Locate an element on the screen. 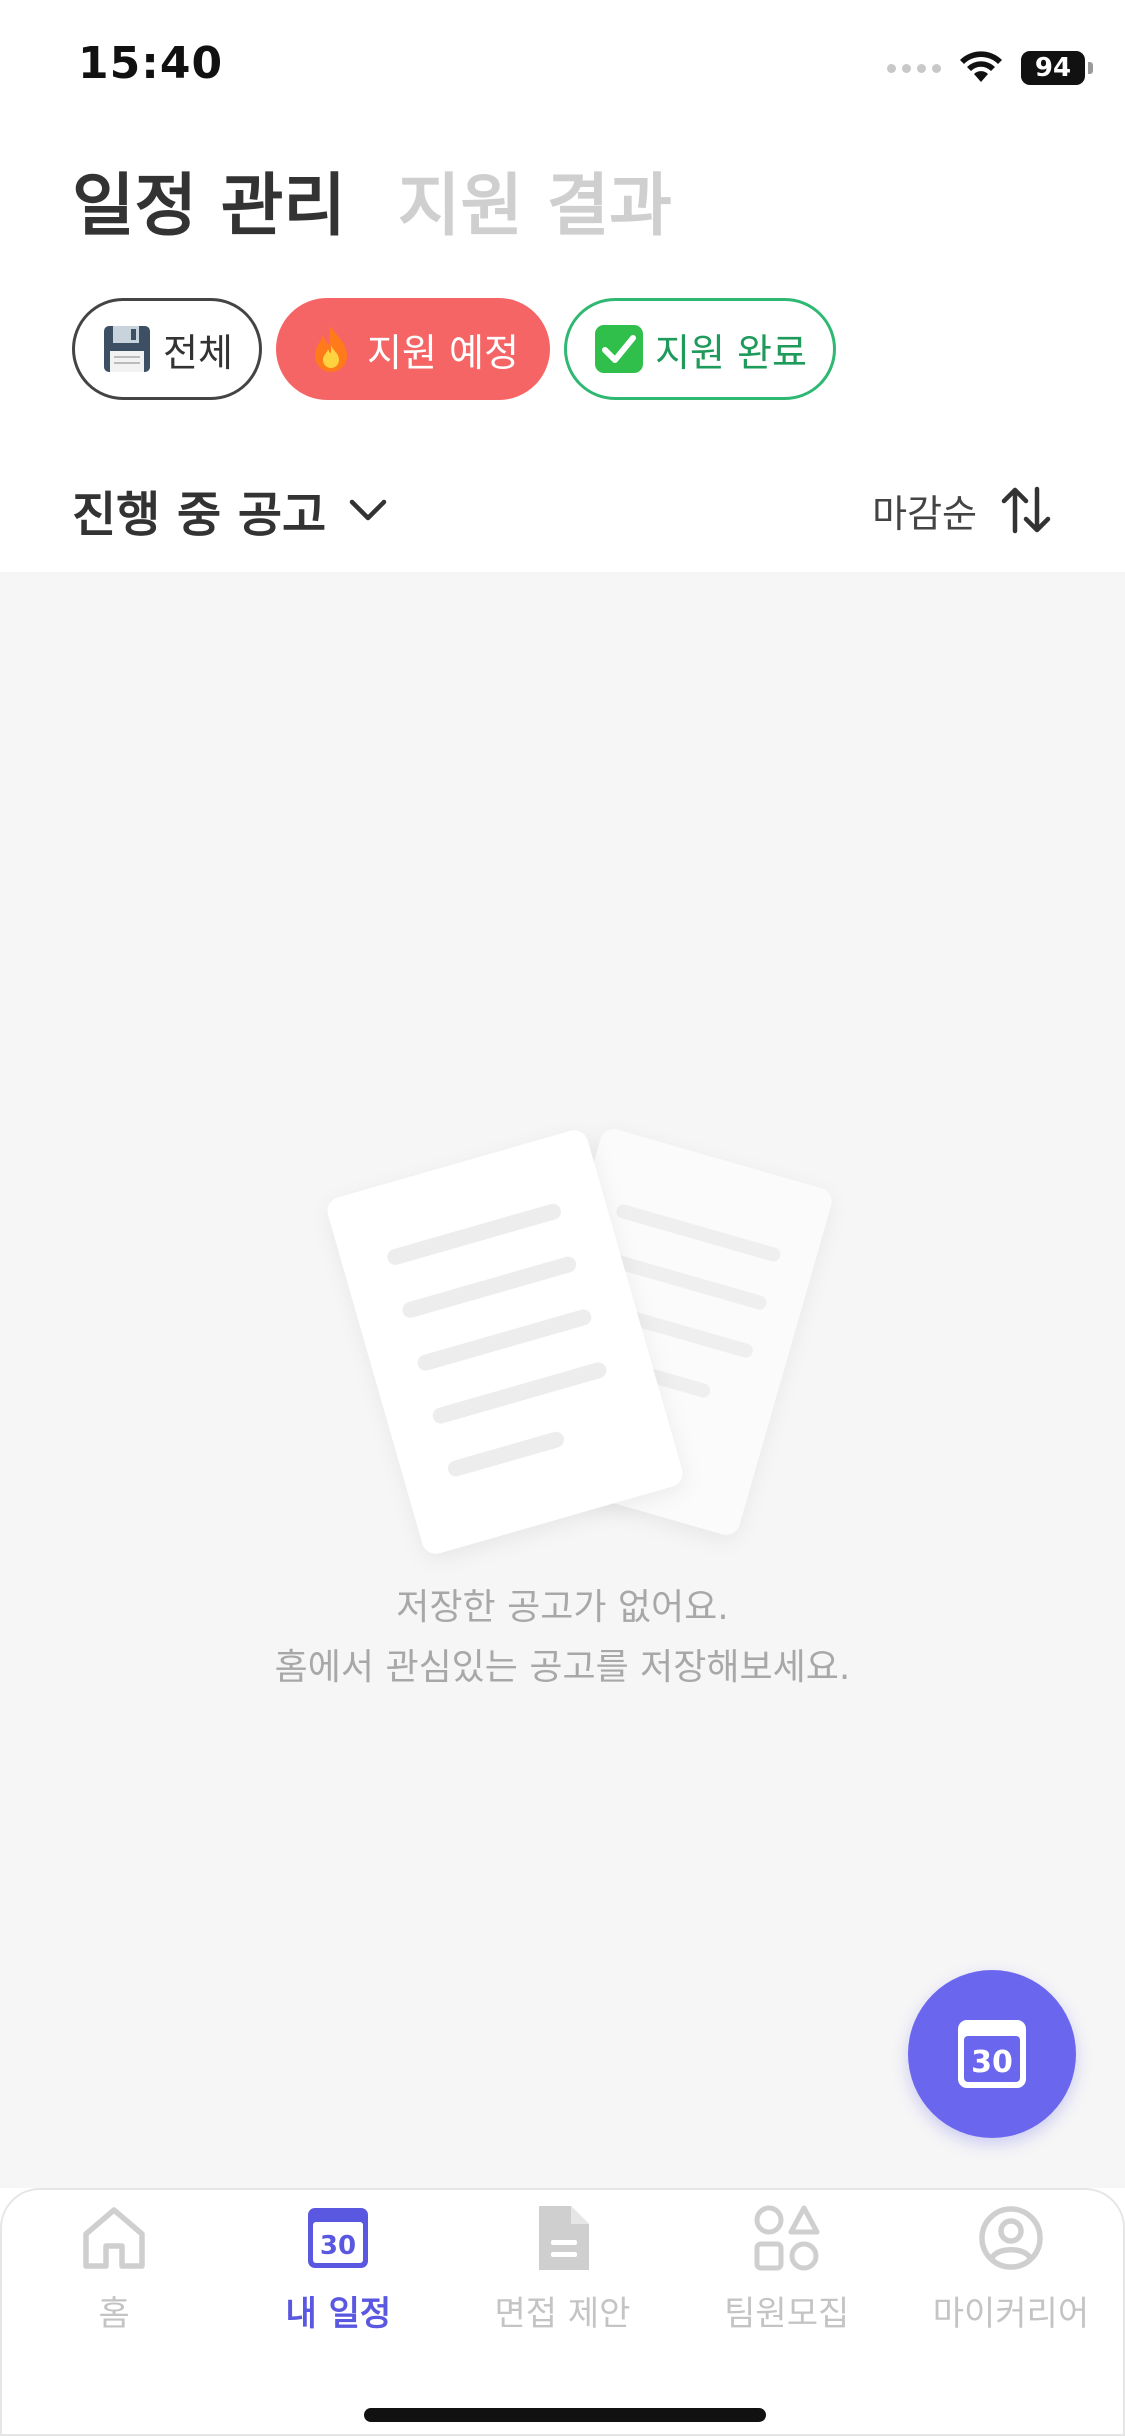  home-icon is located at coordinates (114, 2238).